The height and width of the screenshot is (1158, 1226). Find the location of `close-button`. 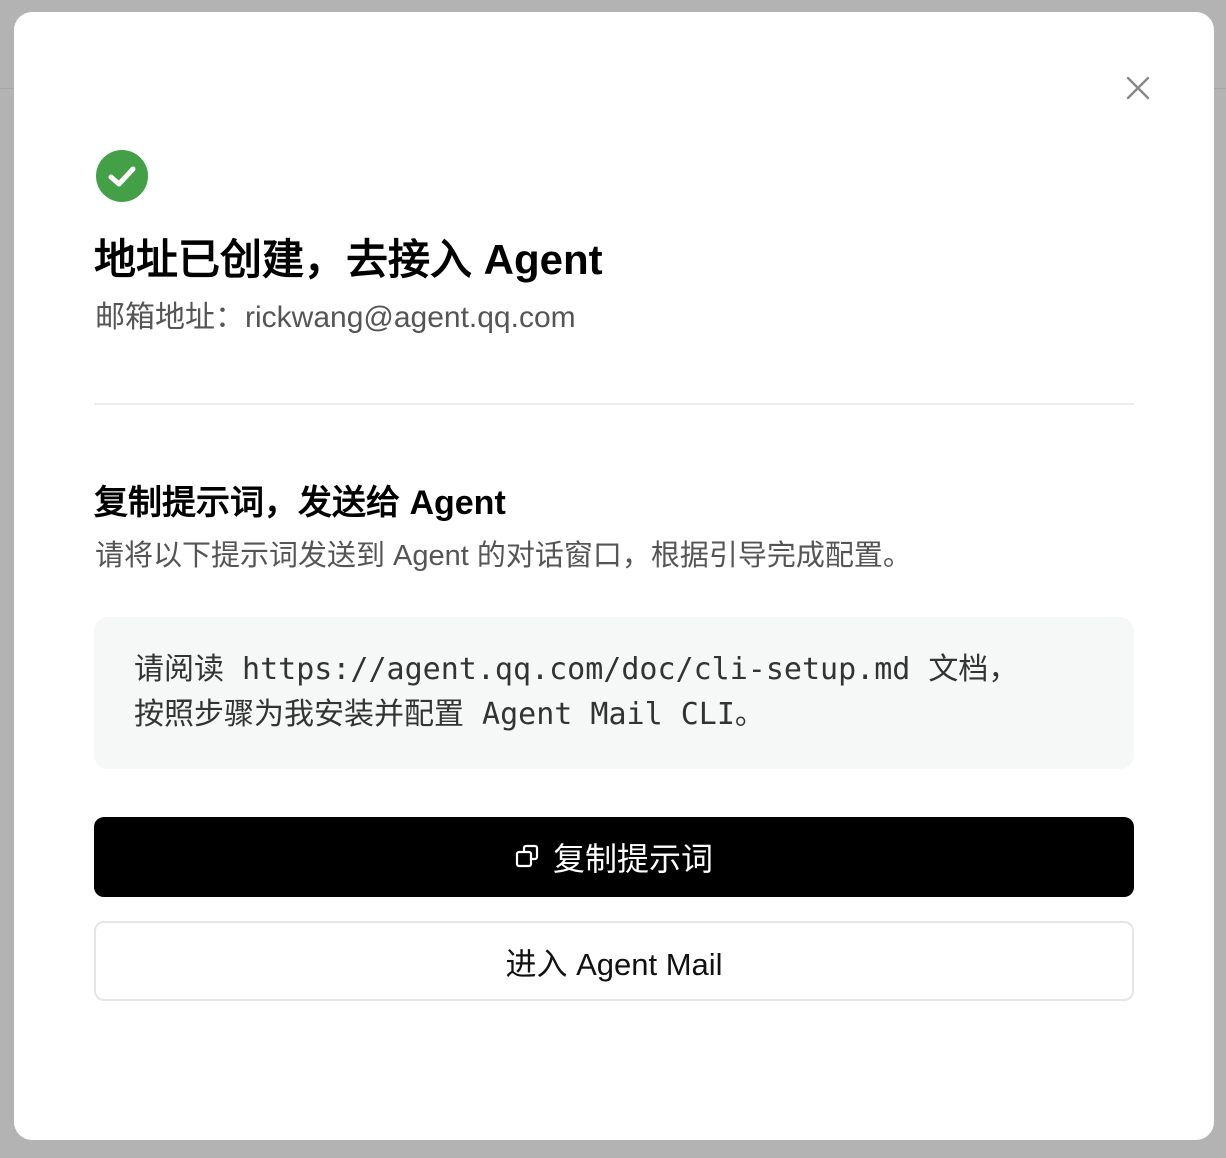

close-button is located at coordinates (1138, 88).